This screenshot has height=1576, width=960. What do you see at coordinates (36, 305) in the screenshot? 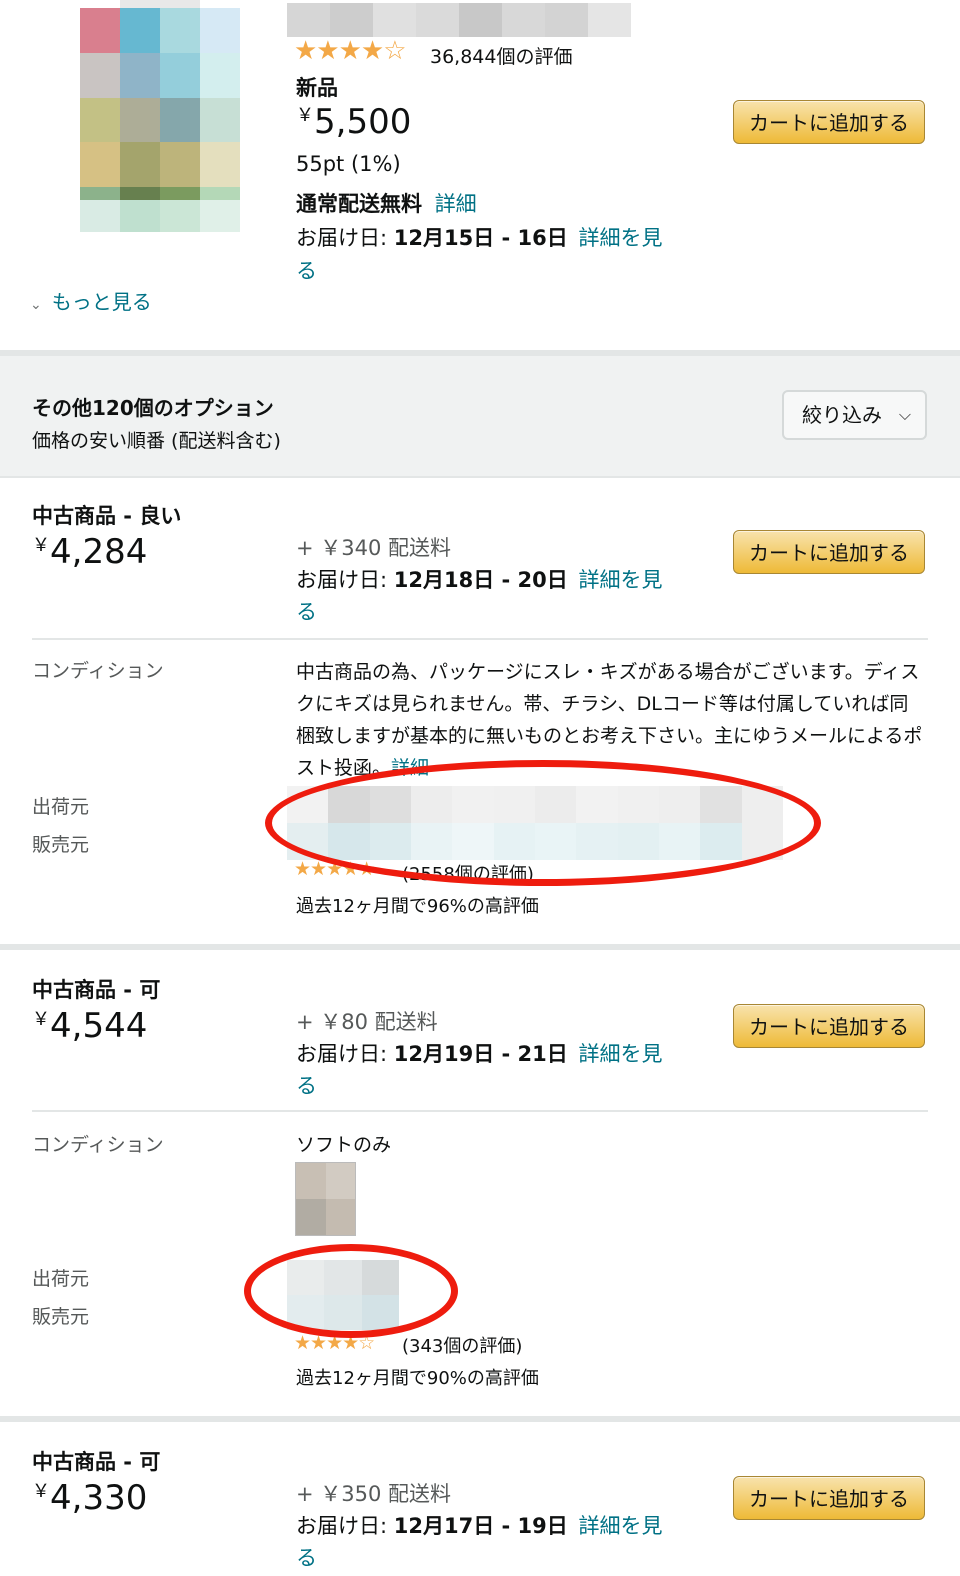
I see `chevron-down-icon: ⌄` at bounding box center [36, 305].